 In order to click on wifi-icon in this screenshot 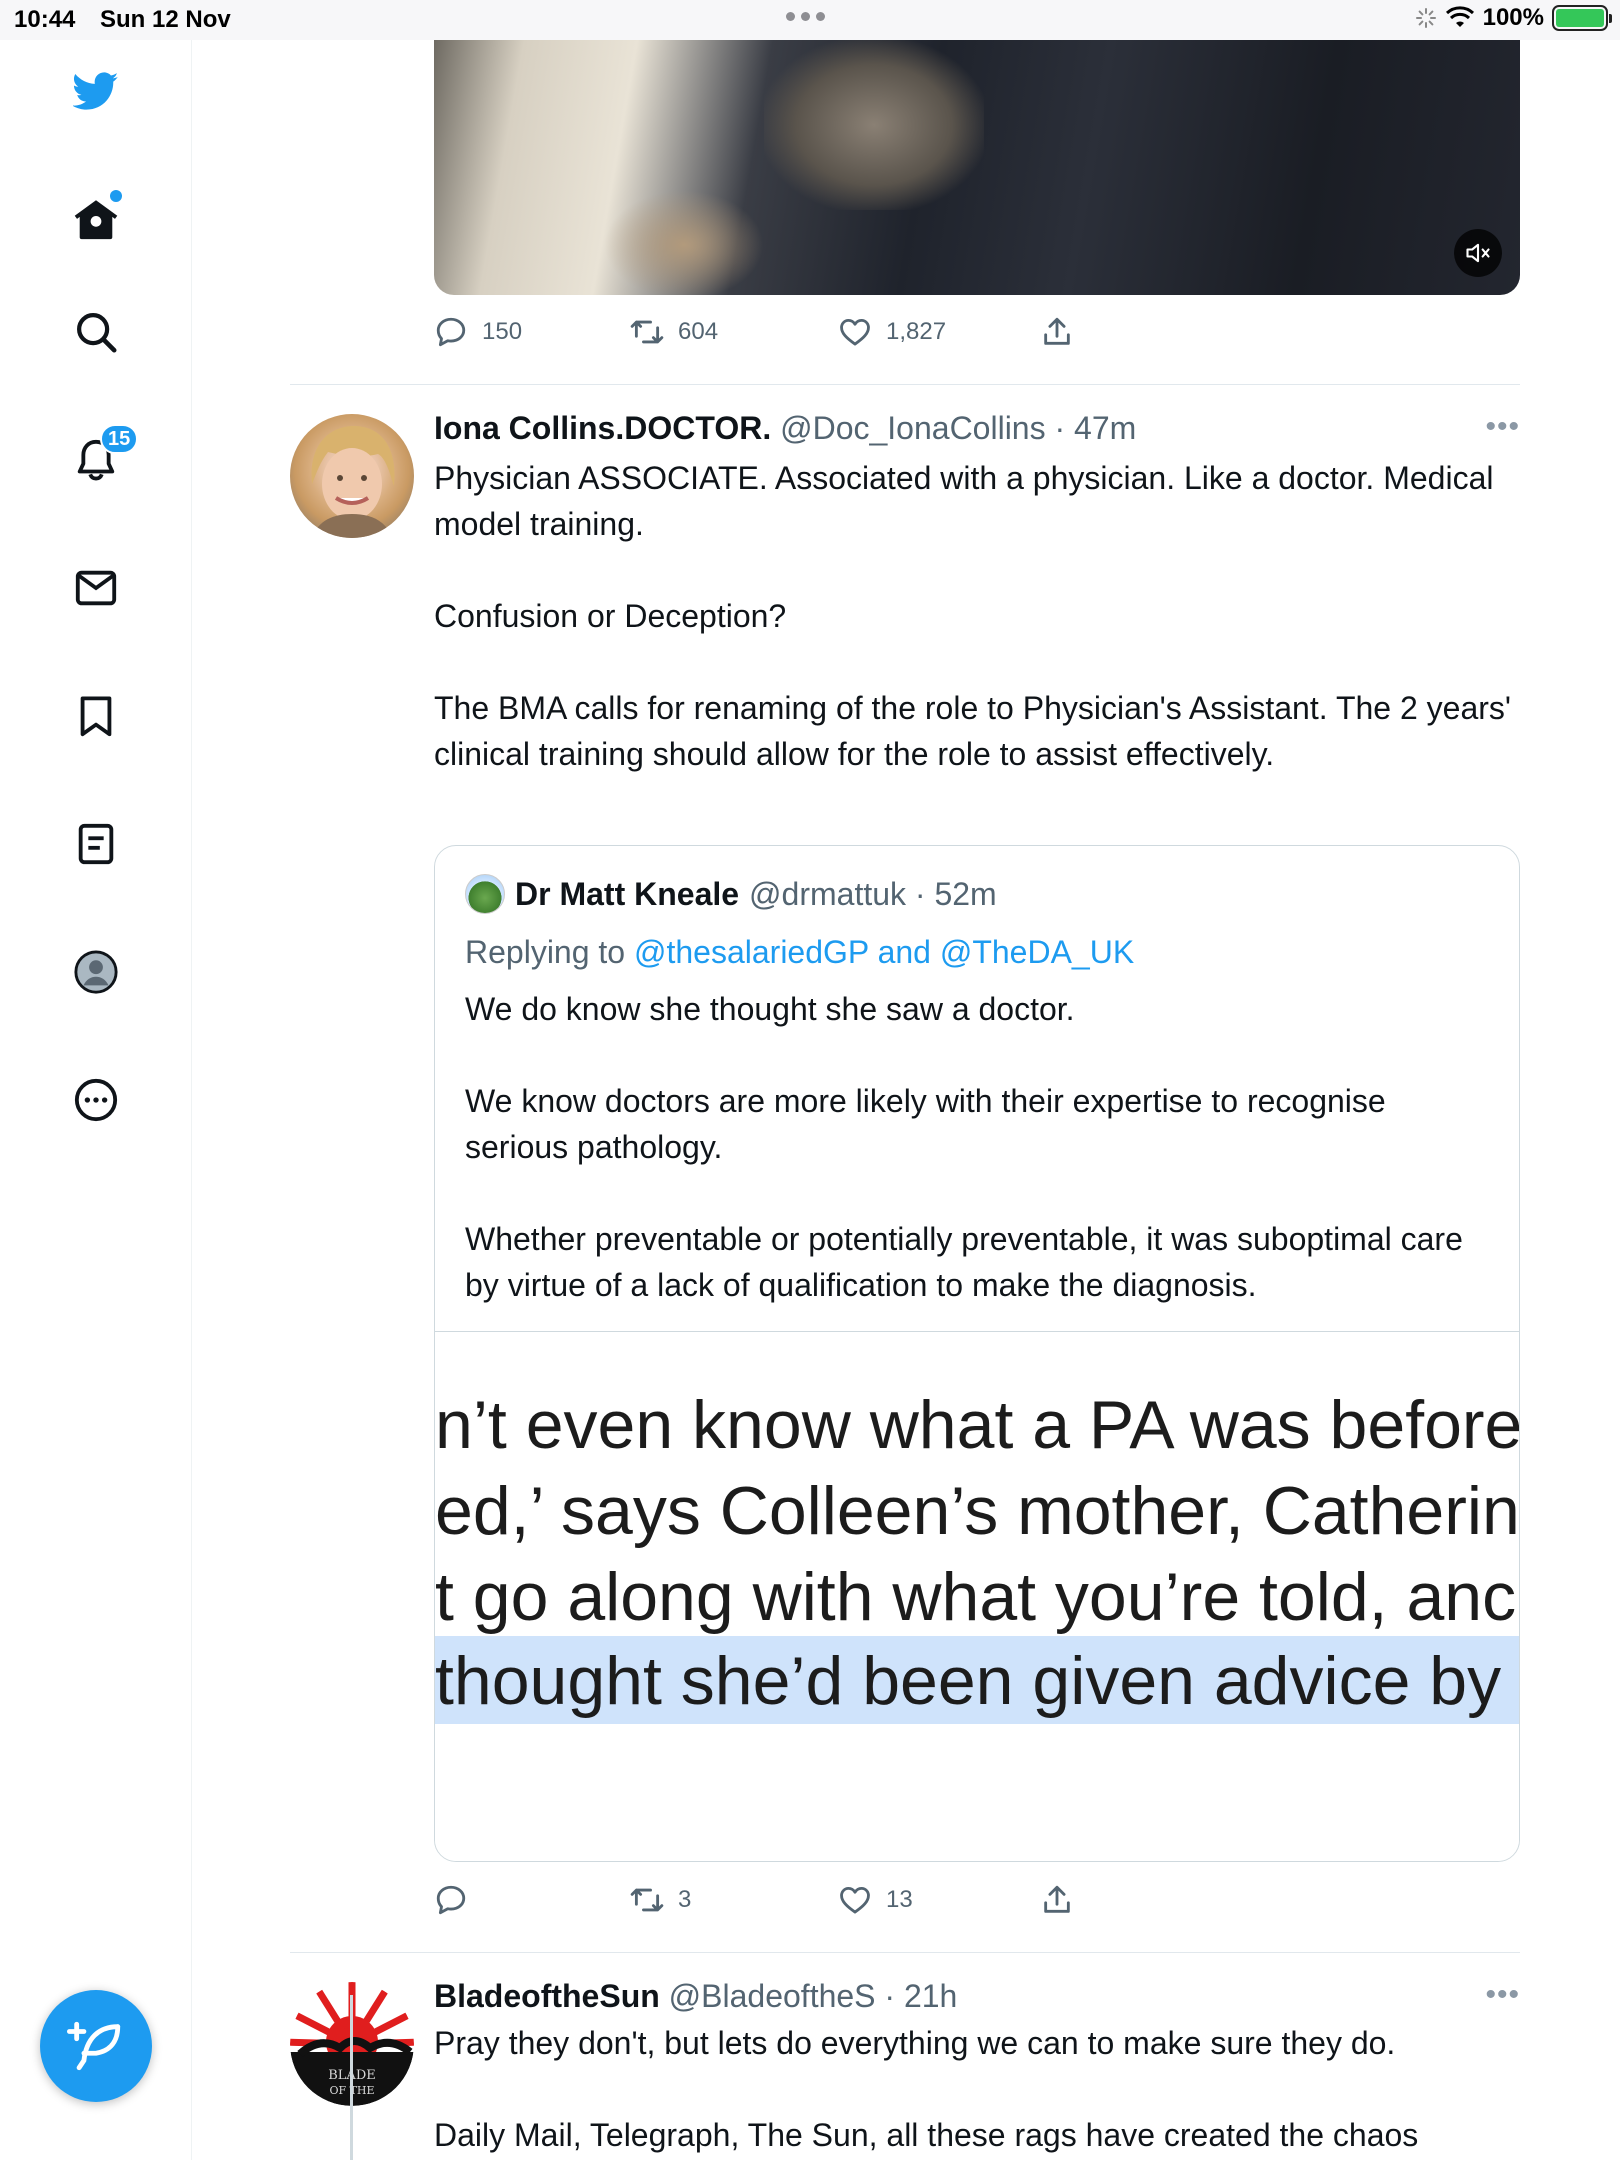, I will do `click(1459, 16)`.